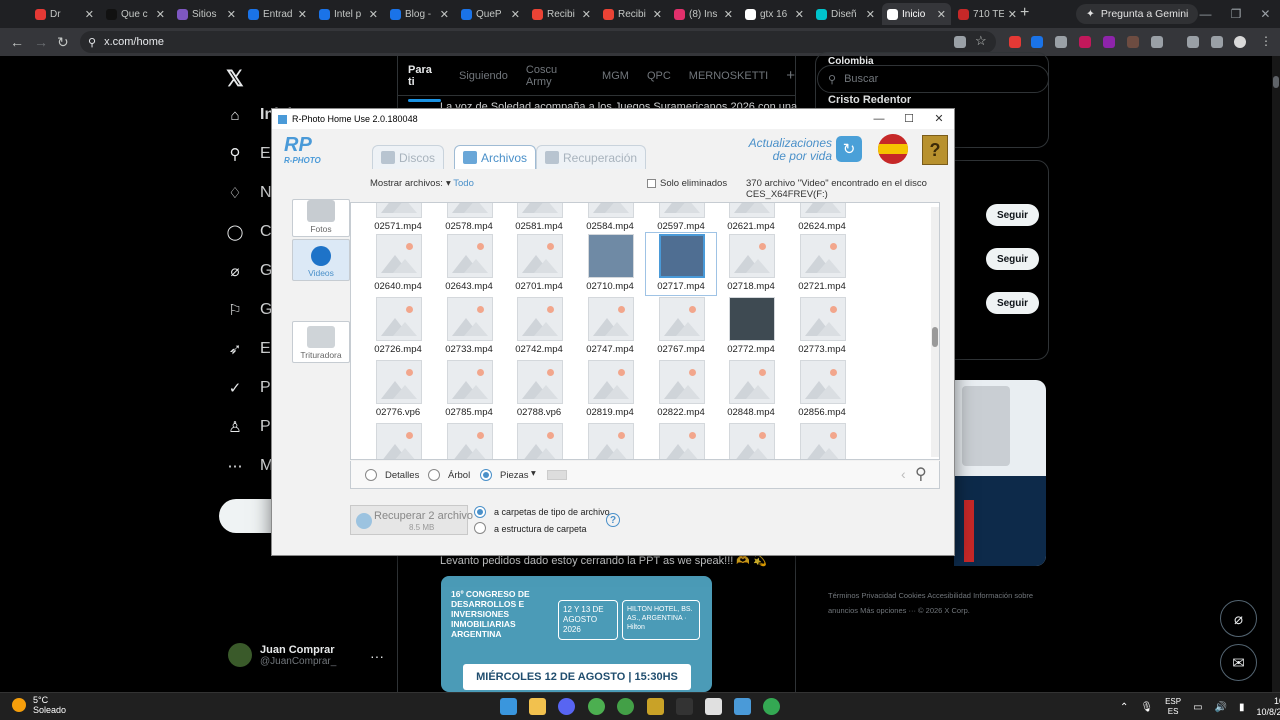 This screenshot has width=1280, height=720. Describe the element at coordinates (460, 183) in the screenshot. I see `filter-dropdown: ▾ Todo` at that location.